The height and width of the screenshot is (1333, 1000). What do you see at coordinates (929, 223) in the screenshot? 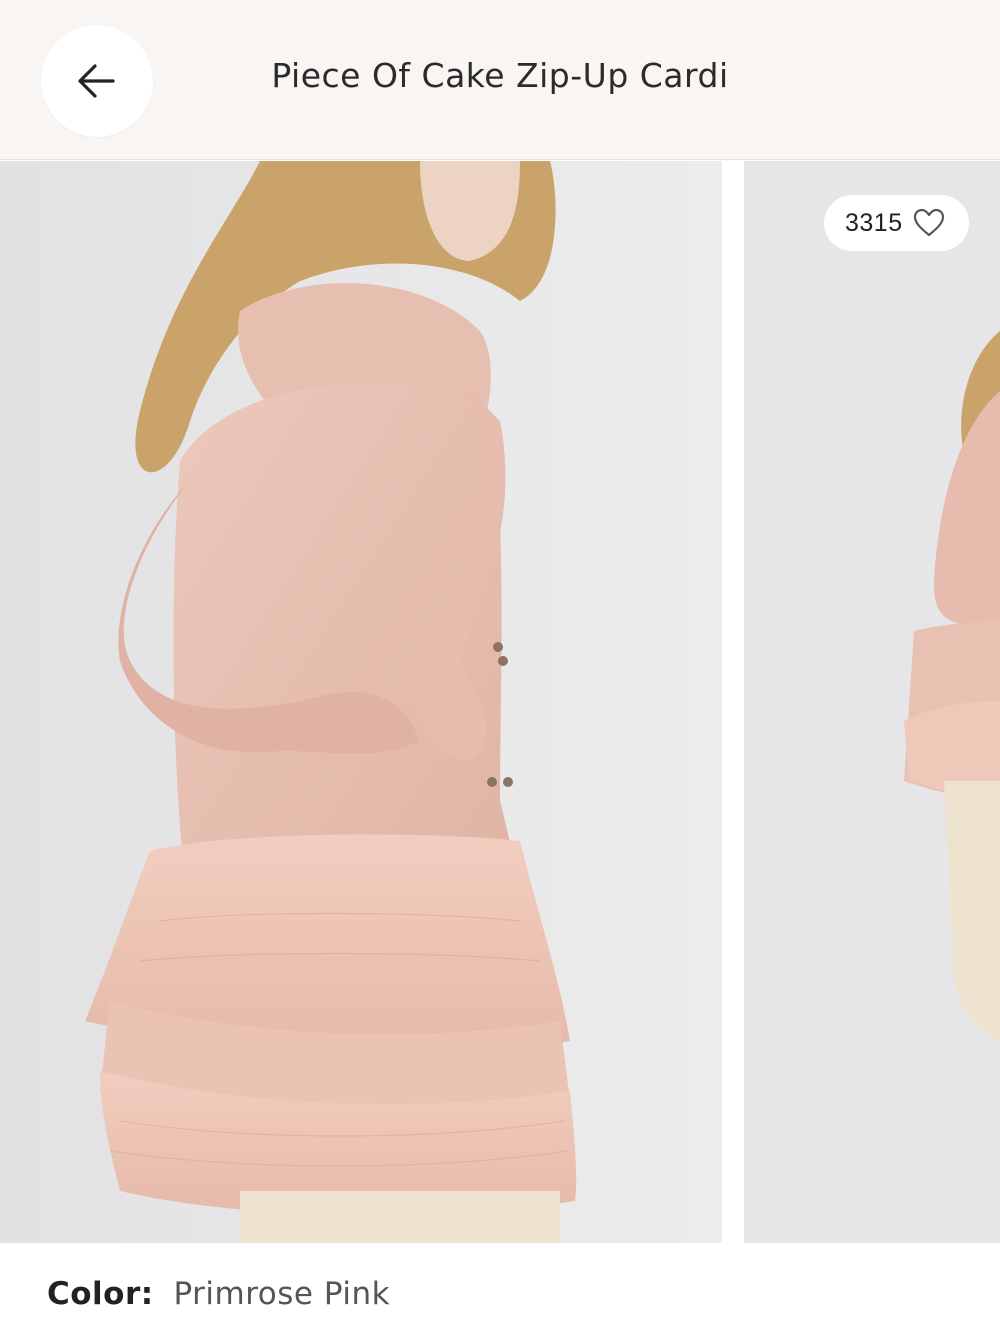
I see `heart-outline-icon` at bounding box center [929, 223].